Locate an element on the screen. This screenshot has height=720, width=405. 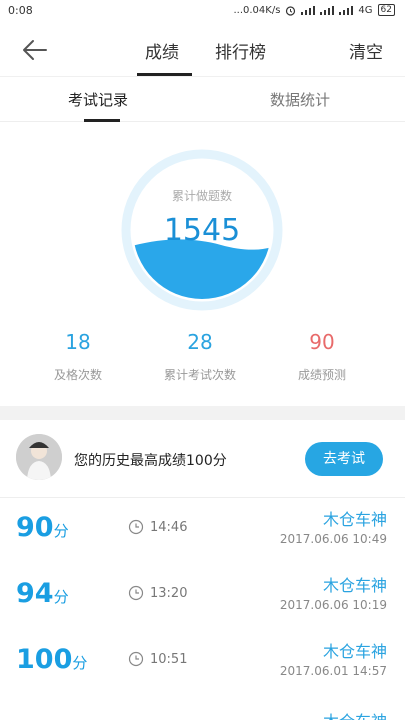
stat-label: 累计考试次数 is located at coordinates (199, 375).